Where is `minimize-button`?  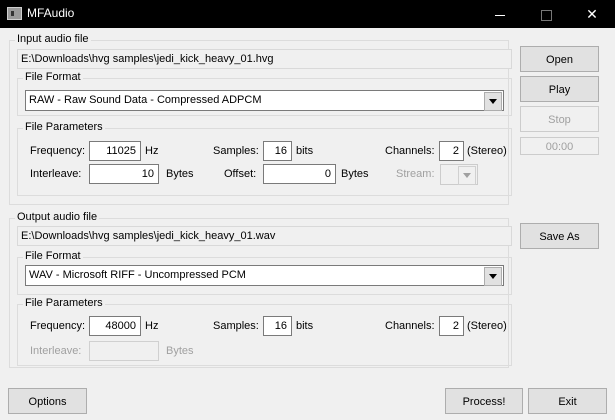 minimize-button is located at coordinates (500, 14).